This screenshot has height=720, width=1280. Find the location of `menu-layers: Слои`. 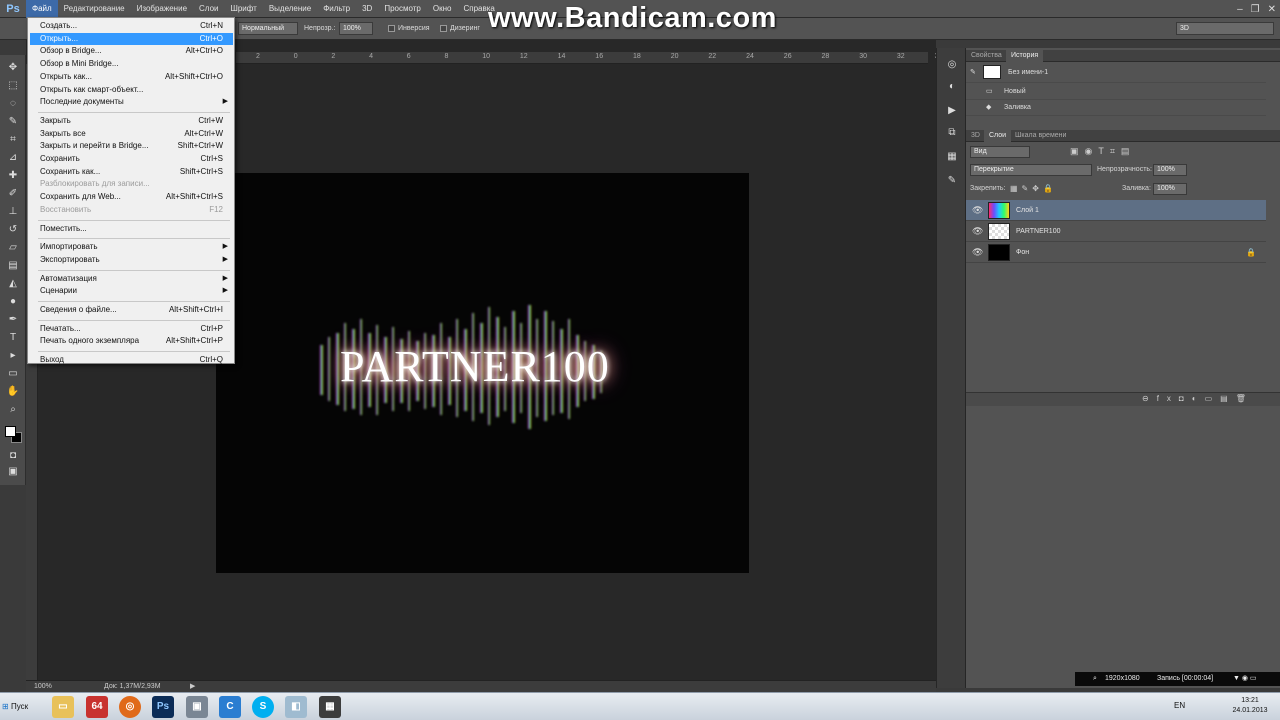

menu-layers: Слои is located at coordinates (208, 9).